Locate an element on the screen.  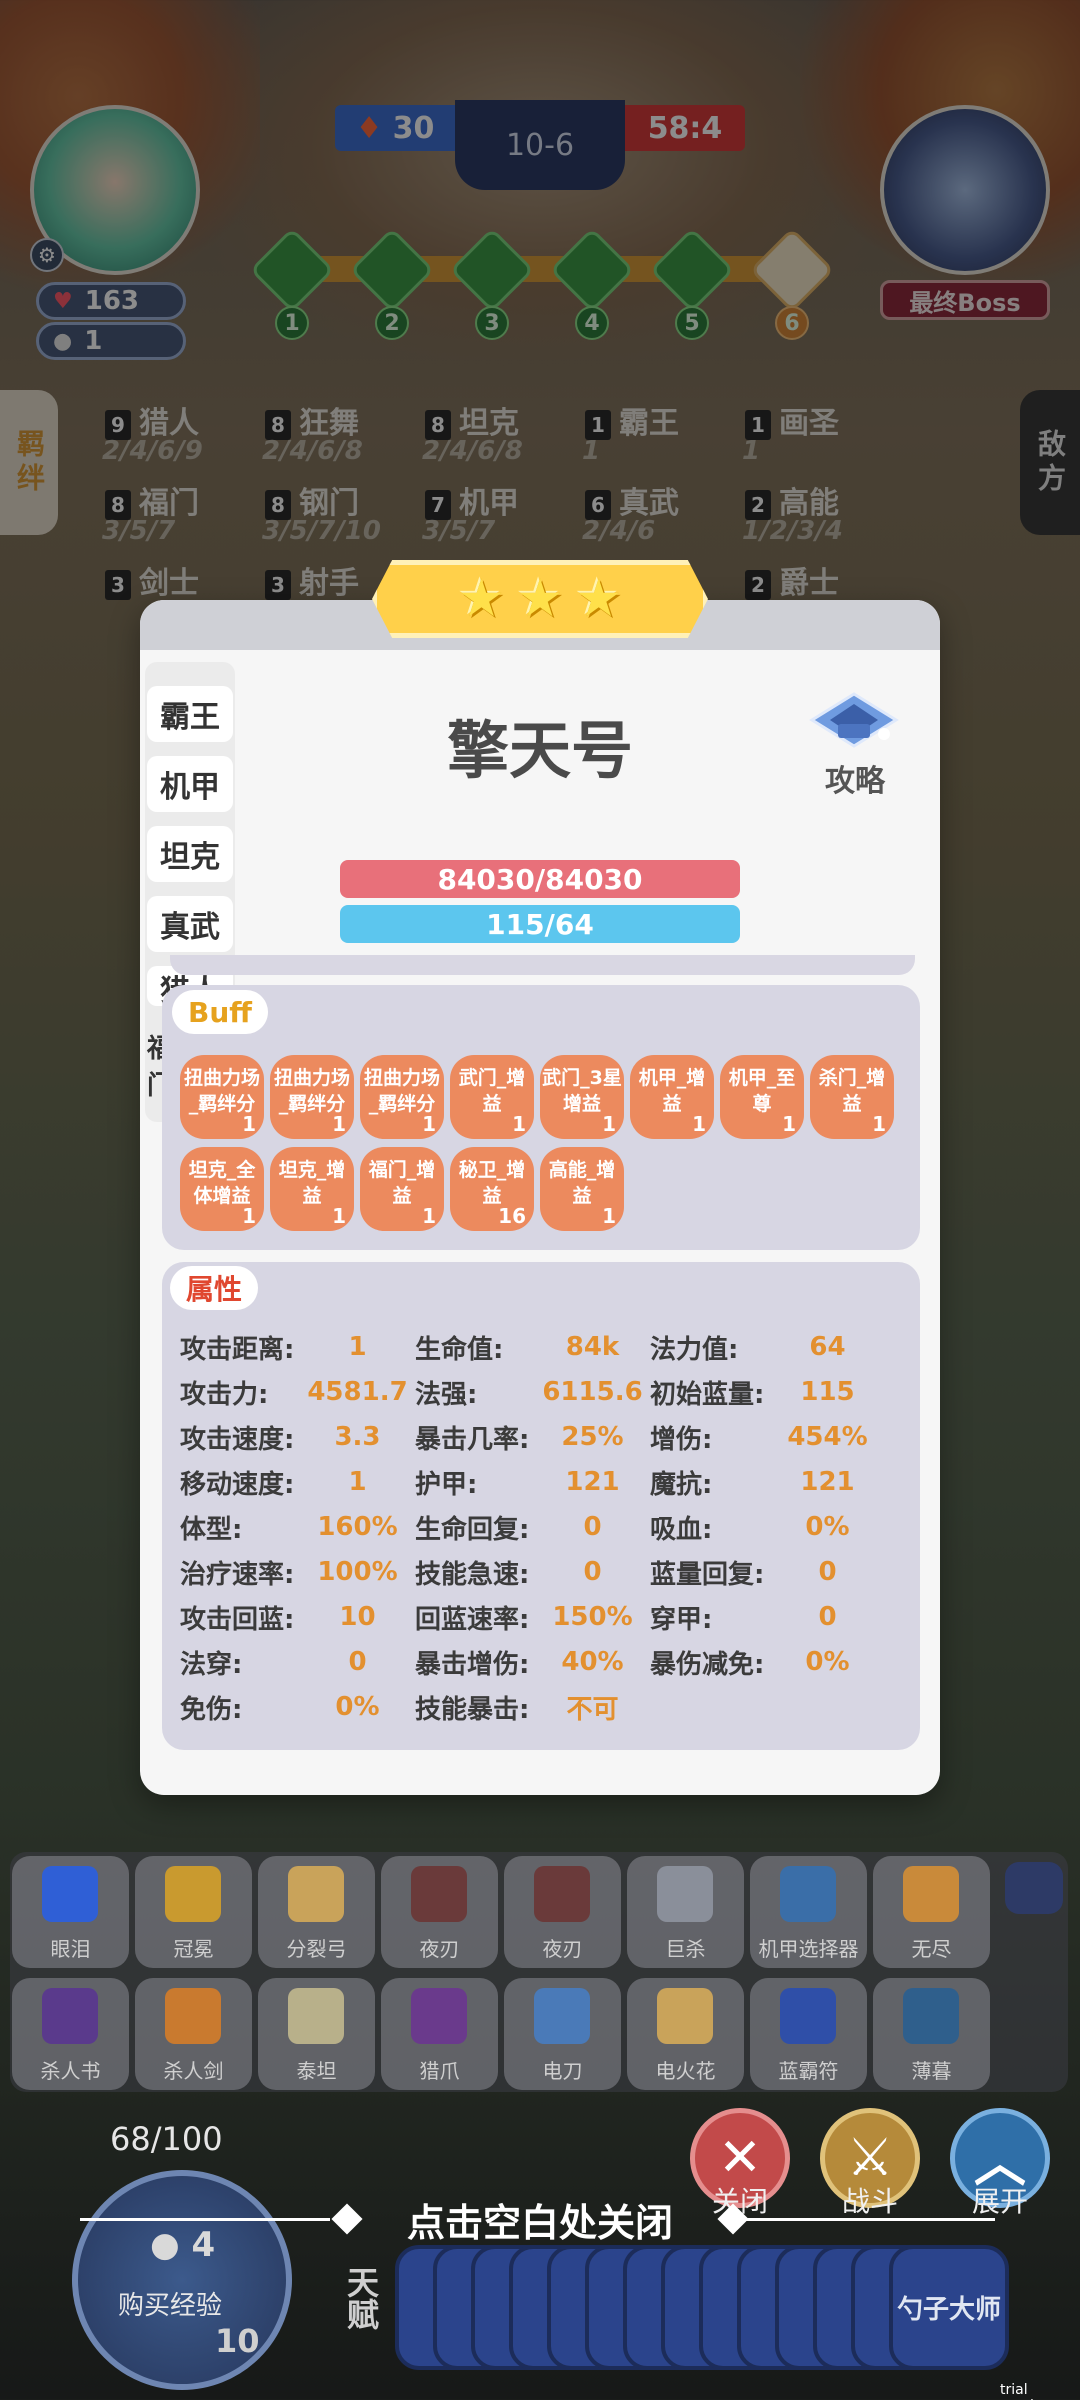
equipment-slot: 电火花 is located at coordinates (685, 2034).